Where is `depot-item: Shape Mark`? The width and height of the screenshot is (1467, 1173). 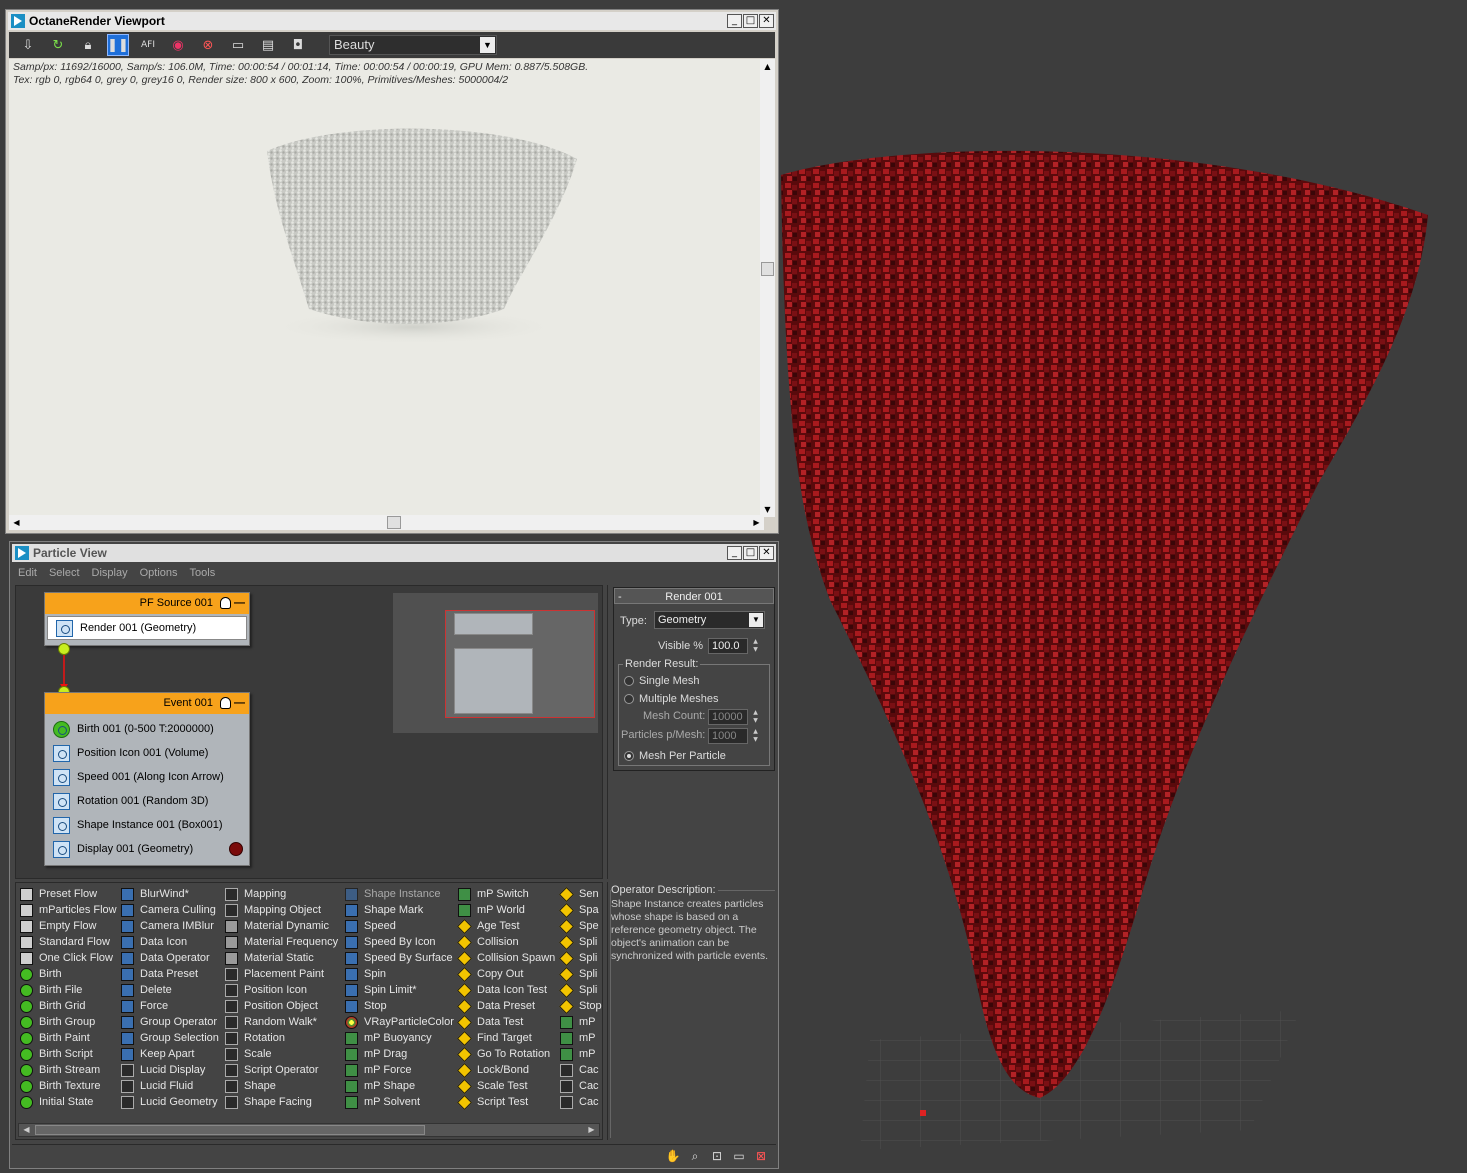
depot-item: Shape Mark is located at coordinates (399, 910).